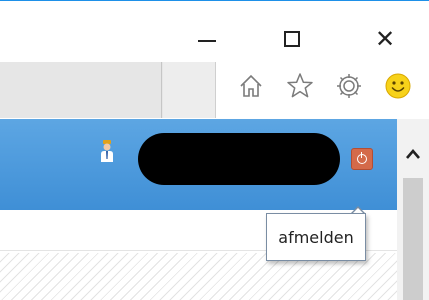 The image size is (429, 300). I want to click on scroll-thumb, so click(413, 239).